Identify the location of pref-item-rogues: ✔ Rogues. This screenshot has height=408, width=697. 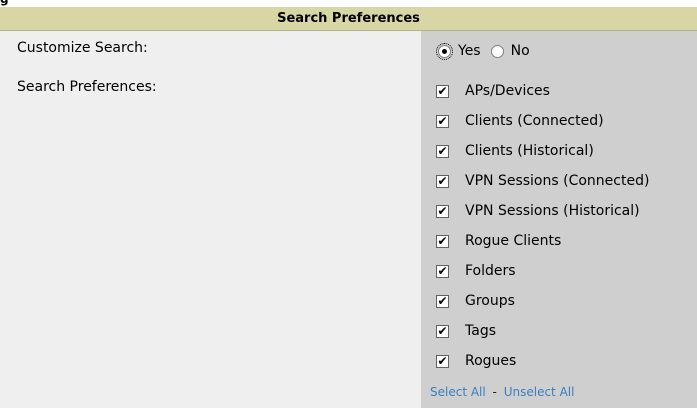
(542, 361).